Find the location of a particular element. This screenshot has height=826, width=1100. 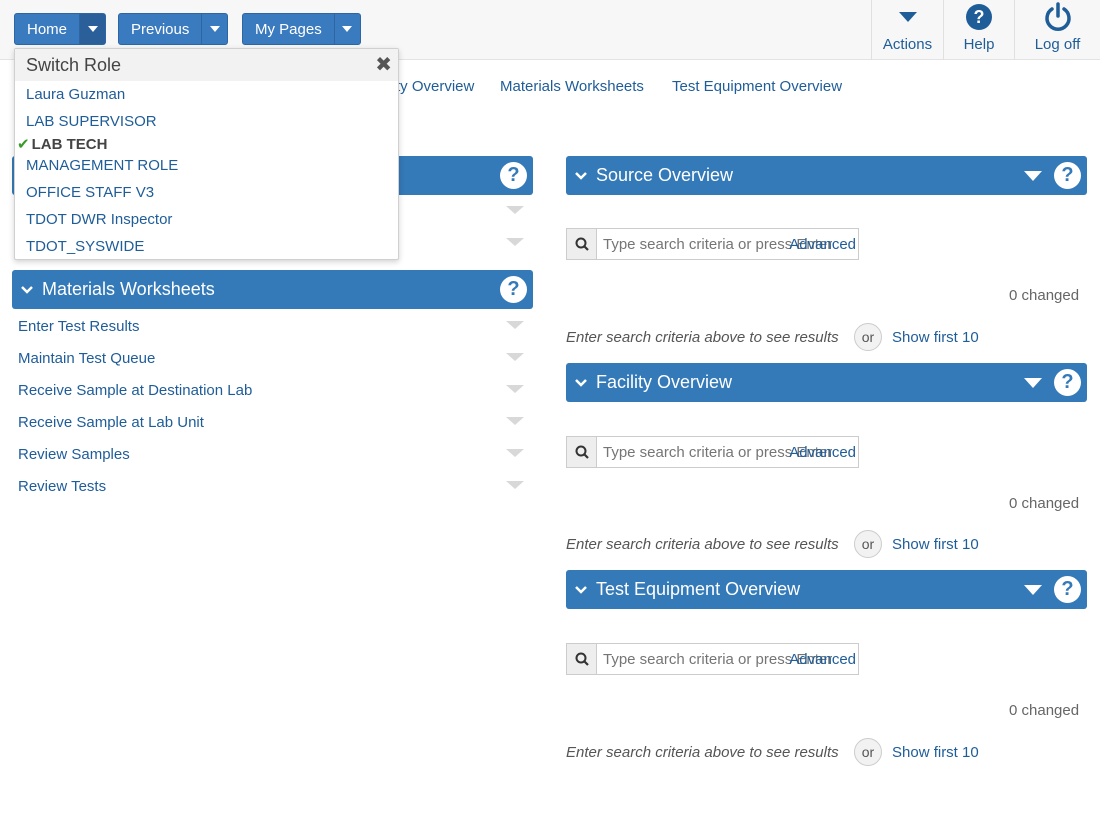

link-test-equipment-overview: Test Equipment Overview is located at coordinates (757, 86).